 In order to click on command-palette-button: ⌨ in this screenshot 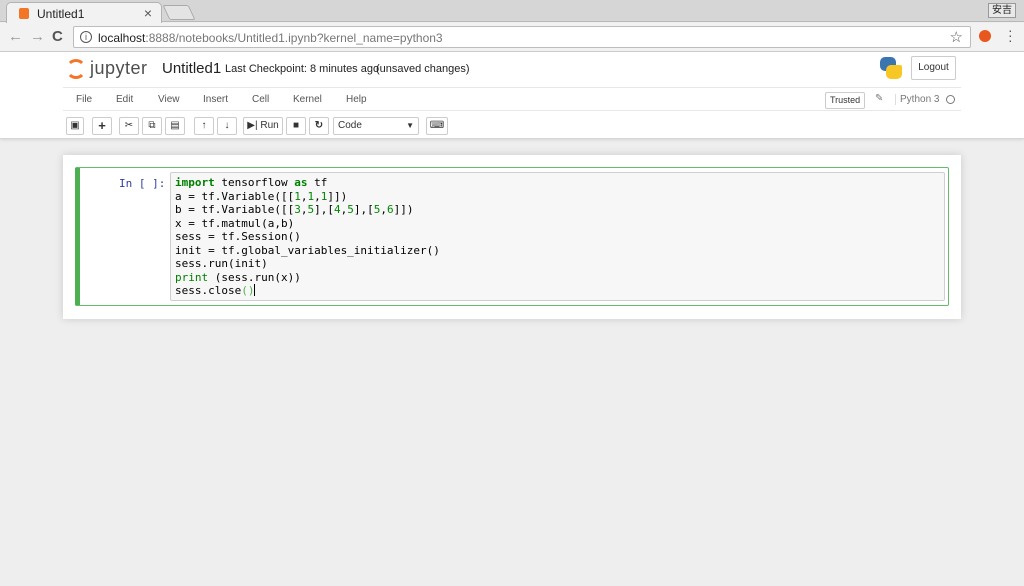, I will do `click(437, 126)`.